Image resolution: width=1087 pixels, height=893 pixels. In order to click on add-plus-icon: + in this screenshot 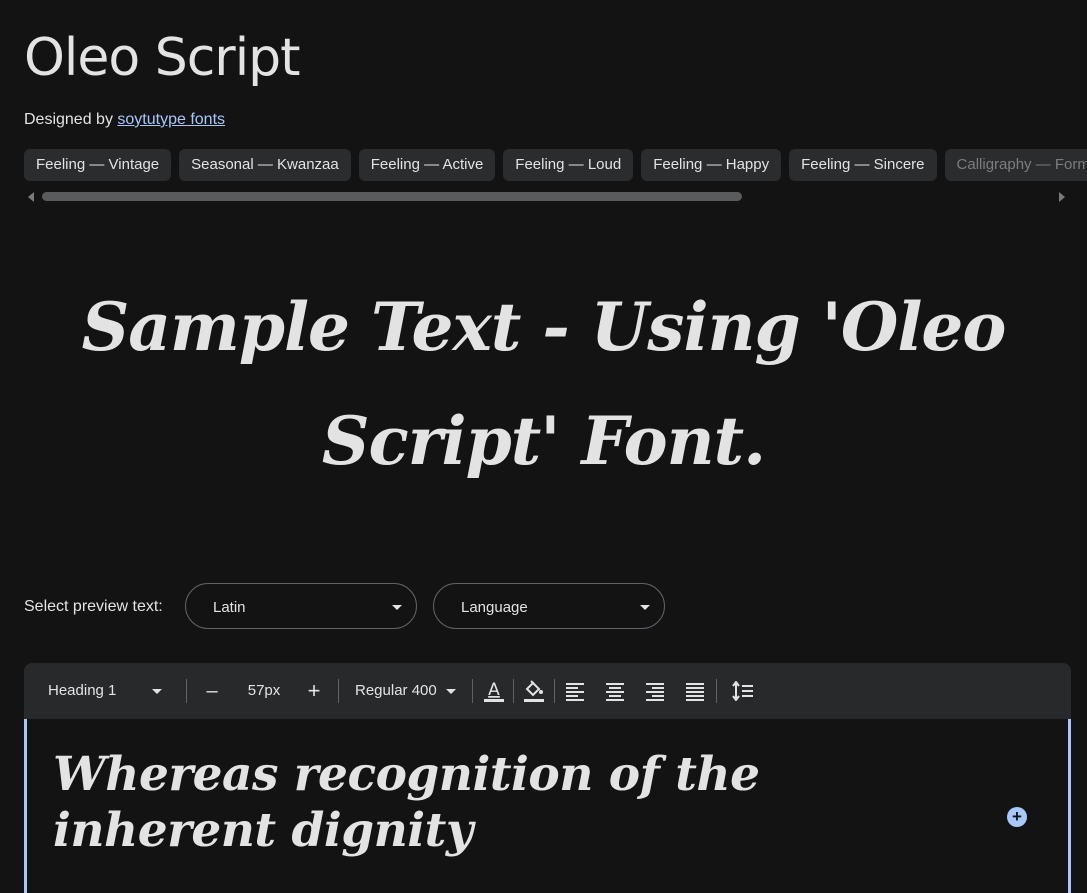, I will do `click(1017, 817)`.